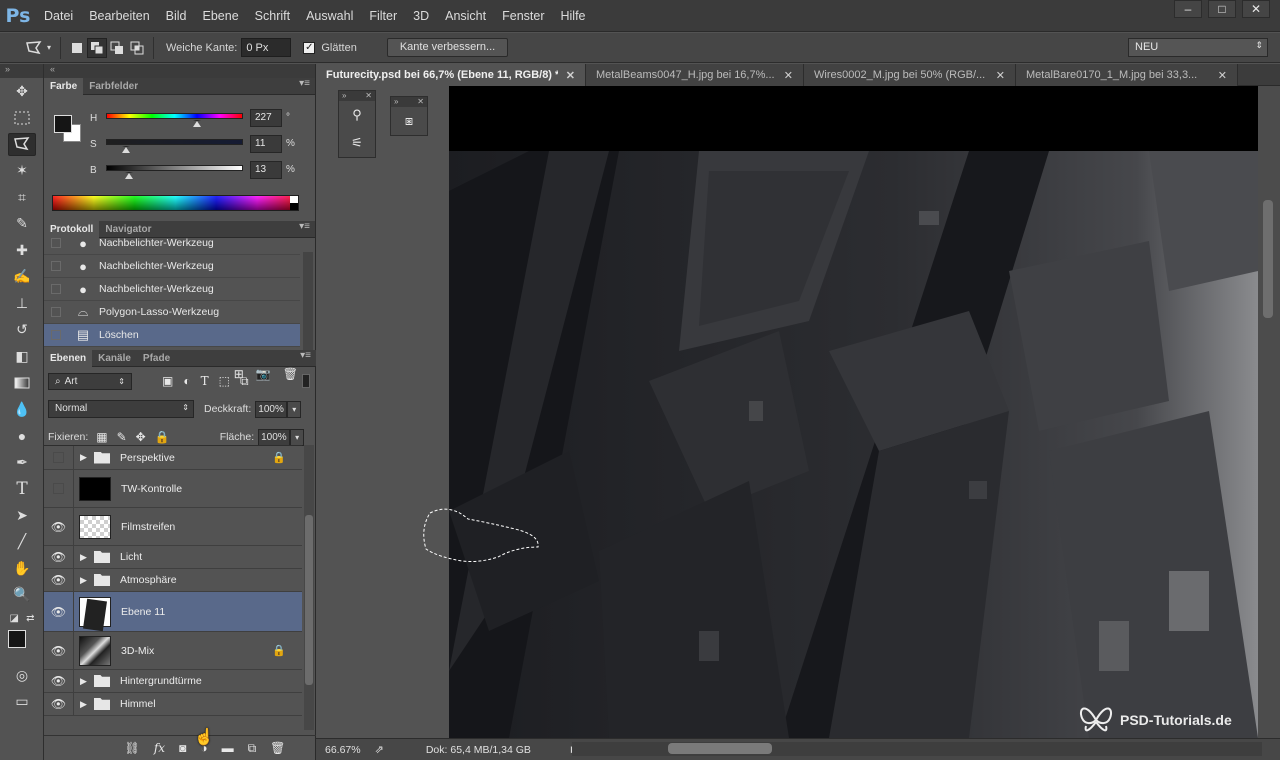 The image size is (1280, 760). What do you see at coordinates (22, 277) in the screenshot?
I see `brush-tool-icon: ✍` at bounding box center [22, 277].